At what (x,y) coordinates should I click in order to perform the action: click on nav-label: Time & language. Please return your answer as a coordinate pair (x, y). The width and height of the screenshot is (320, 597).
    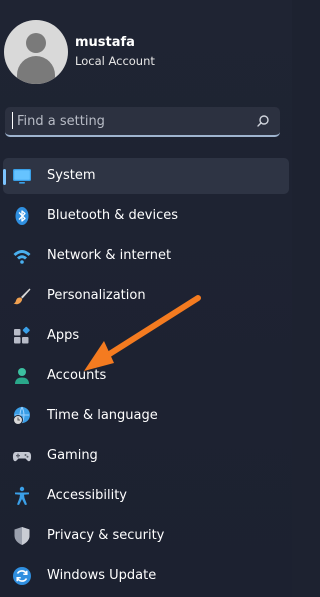
    Looking at the image, I should click on (102, 415).